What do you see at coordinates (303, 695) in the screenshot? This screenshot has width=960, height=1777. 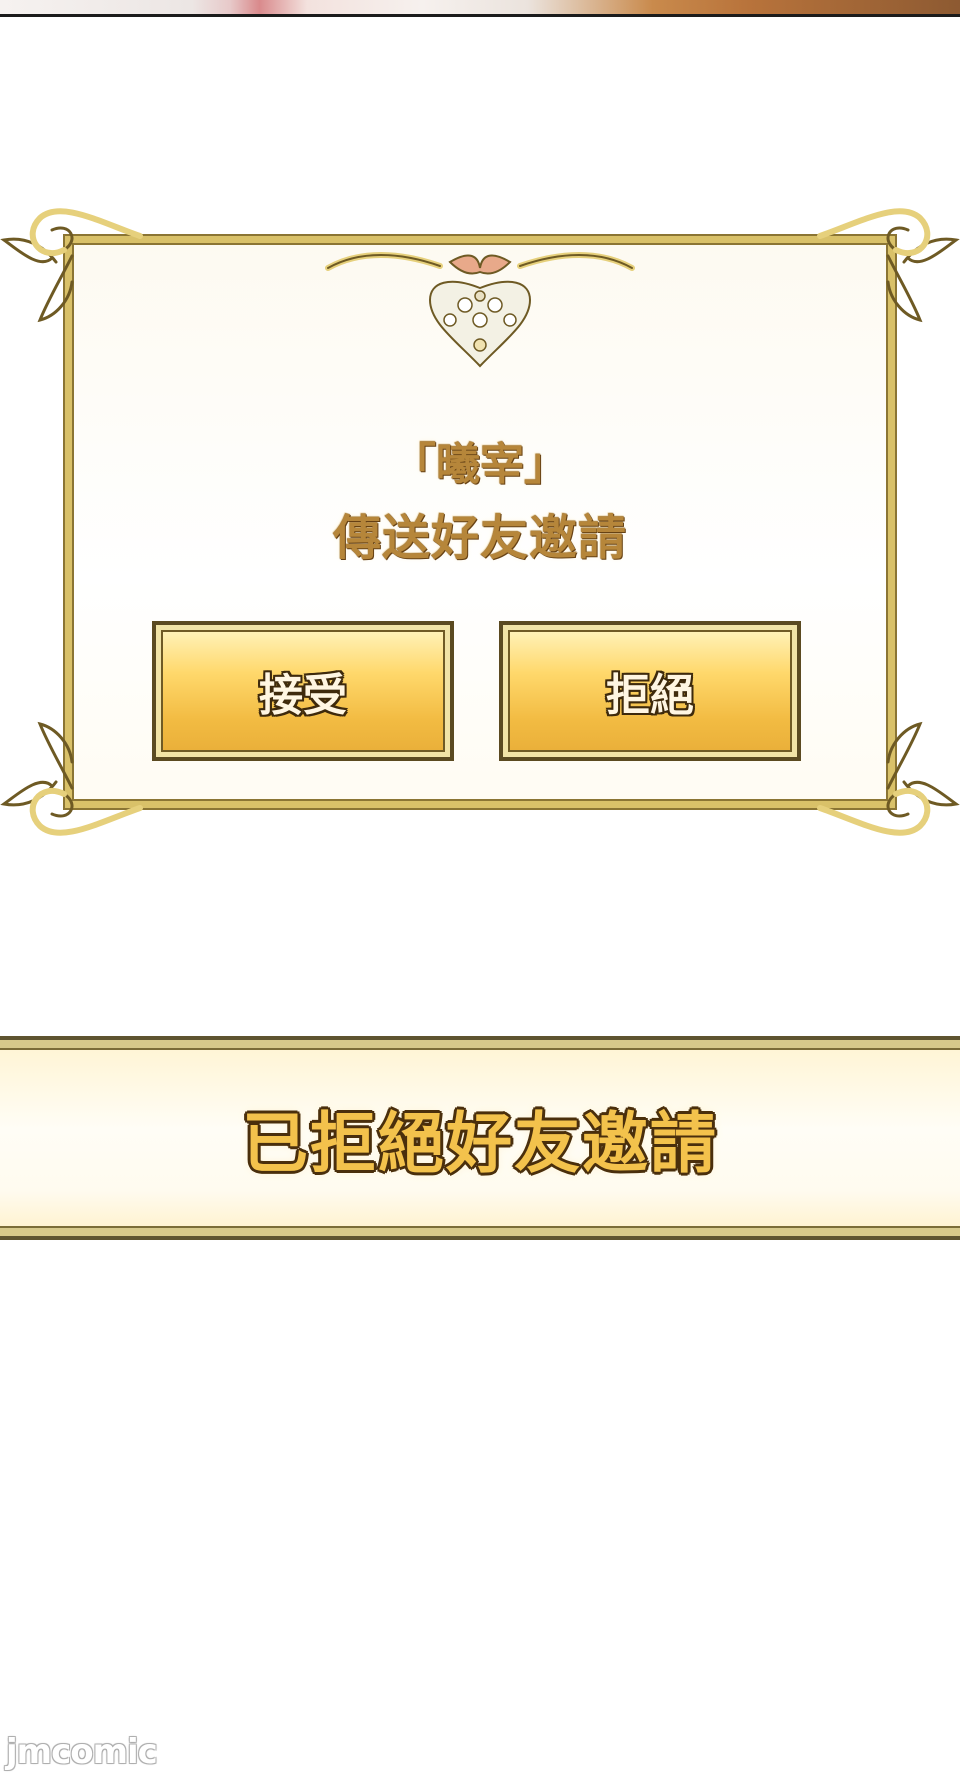 I see `accept-button-label: 接受` at bounding box center [303, 695].